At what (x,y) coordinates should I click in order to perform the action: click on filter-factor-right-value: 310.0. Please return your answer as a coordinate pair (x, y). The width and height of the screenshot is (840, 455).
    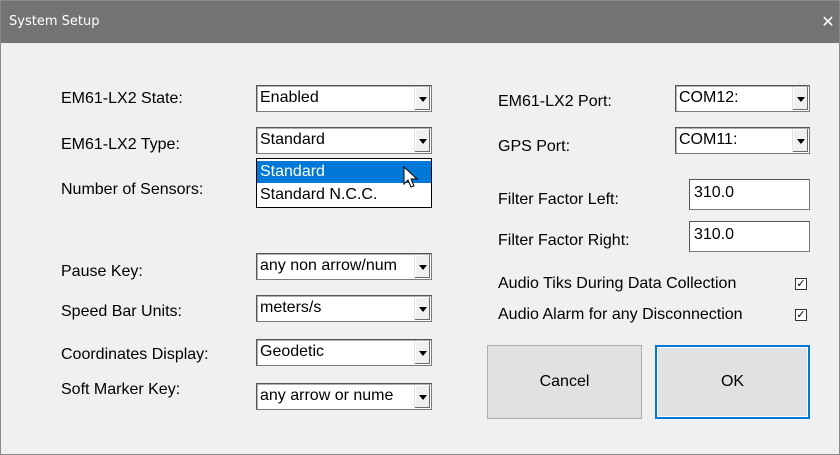
    Looking at the image, I should click on (714, 234).